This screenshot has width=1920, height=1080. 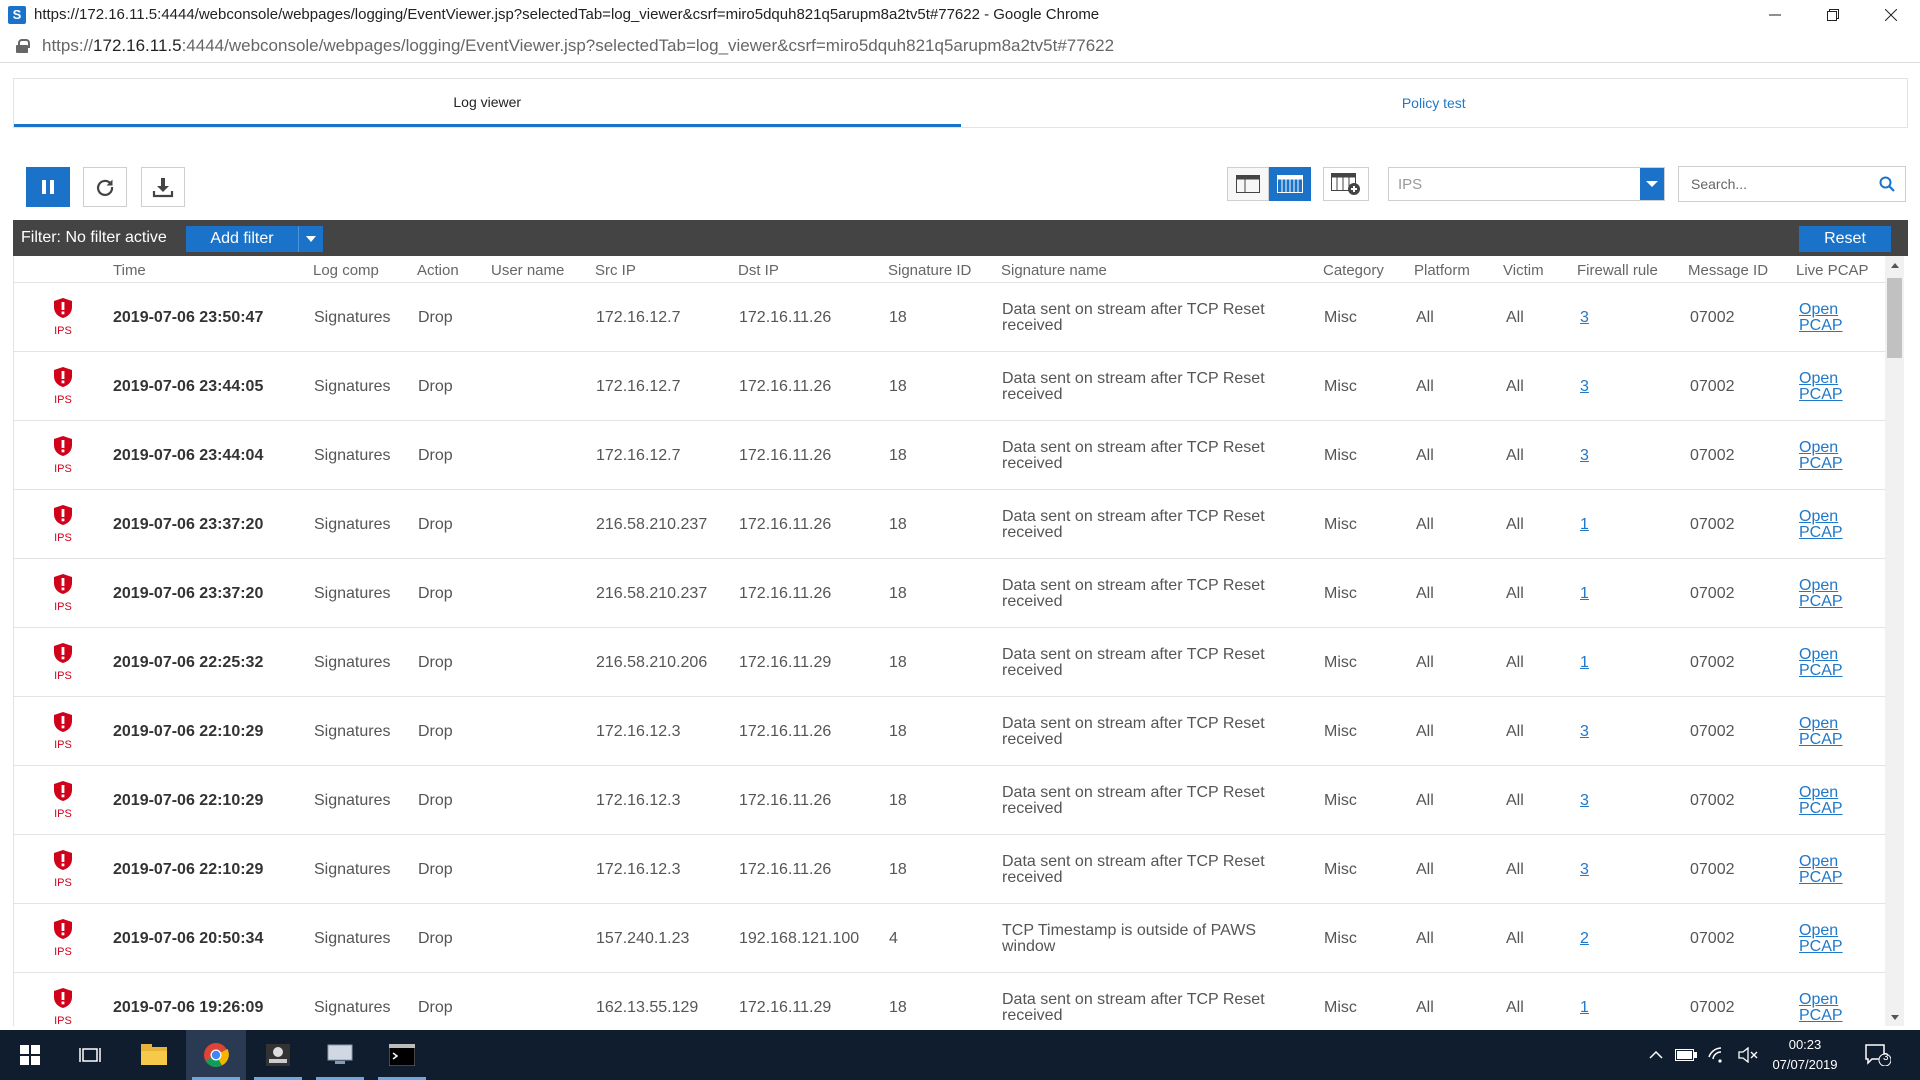 I want to click on show-hidden-icons-button, so click(x=1656, y=1055).